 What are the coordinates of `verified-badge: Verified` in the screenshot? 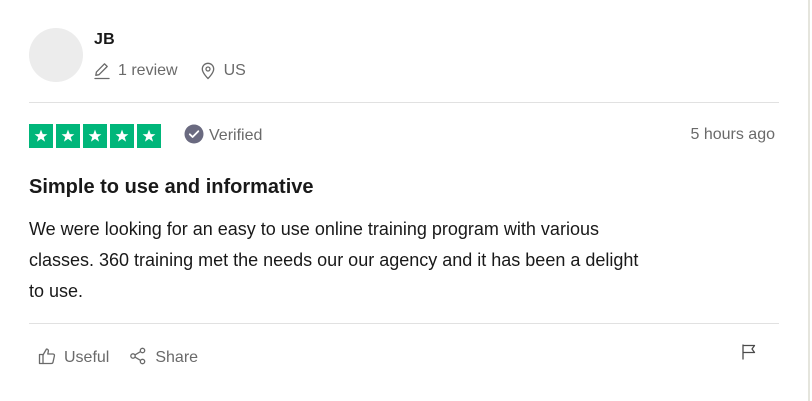 It's located at (223, 136).